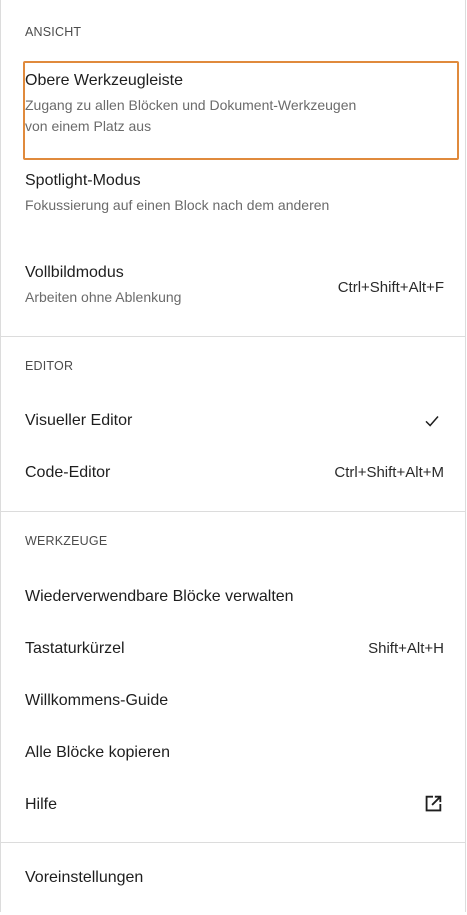 The image size is (467, 915). Describe the element at coordinates (389, 472) in the screenshot. I see `shortcut-label: Ctrl+Shift+Alt+M` at that location.